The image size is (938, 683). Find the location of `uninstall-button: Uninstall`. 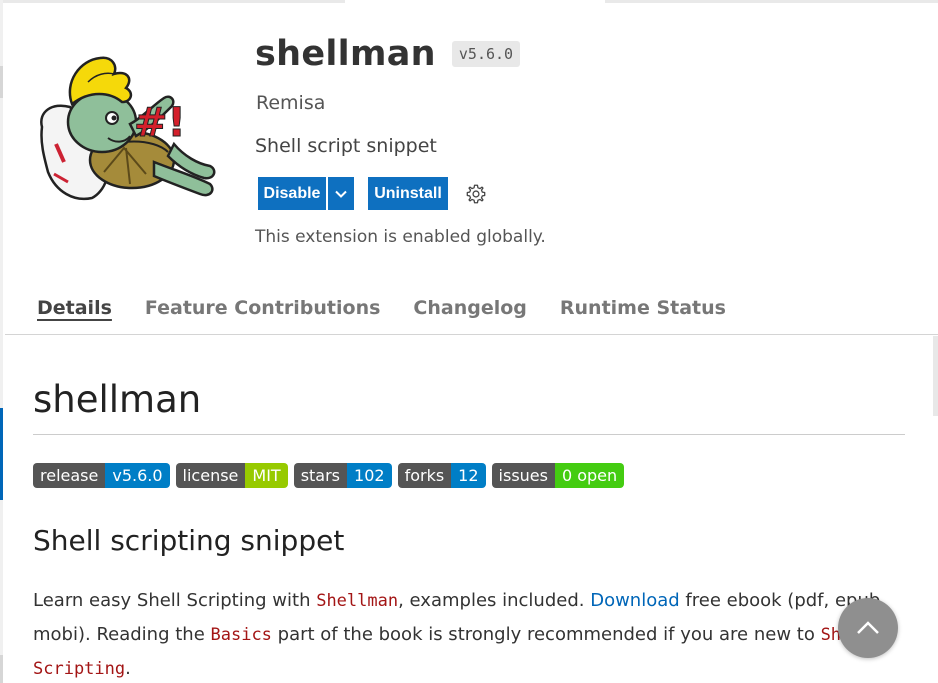

uninstall-button: Uninstall is located at coordinates (408, 193).